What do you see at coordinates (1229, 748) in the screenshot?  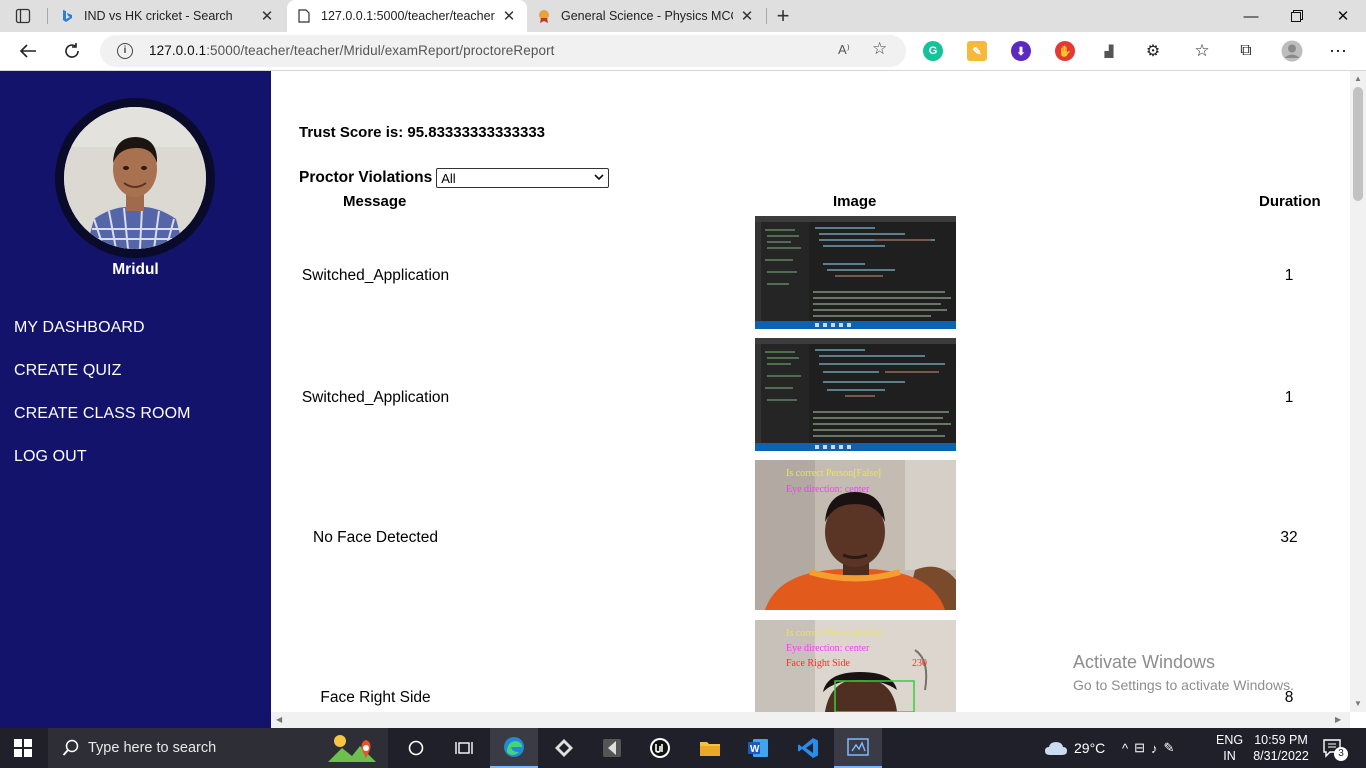 I see `language-indicator: ENG IN` at bounding box center [1229, 748].